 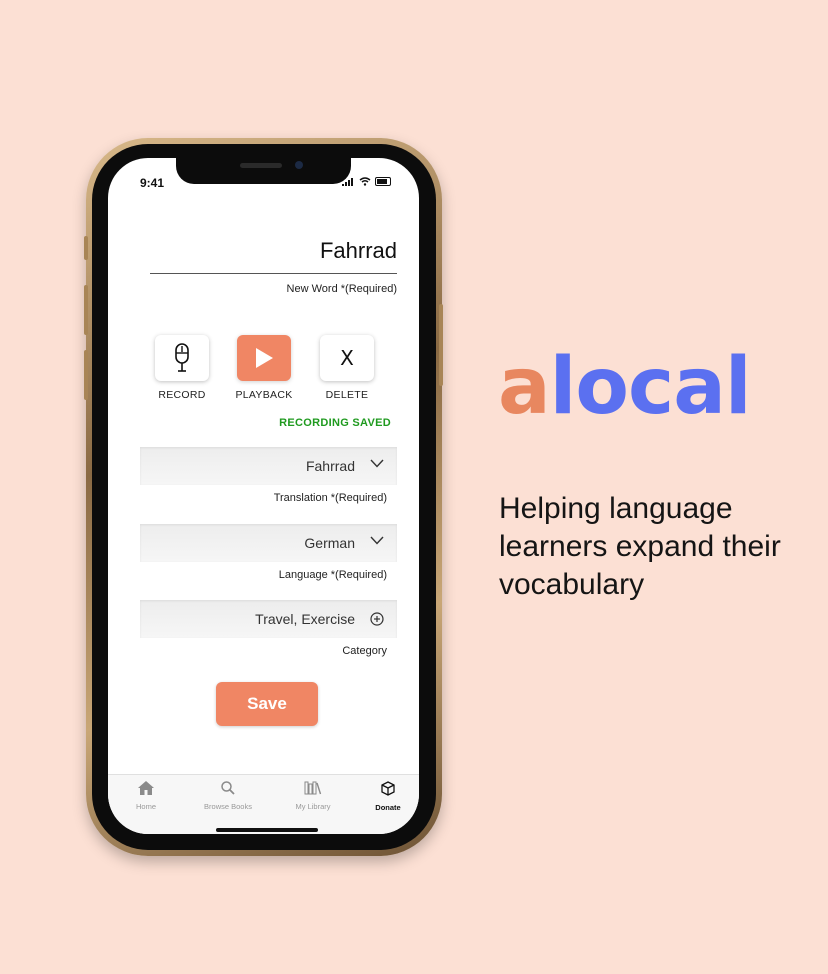 What do you see at coordinates (388, 788) in the screenshot?
I see `box-icon` at bounding box center [388, 788].